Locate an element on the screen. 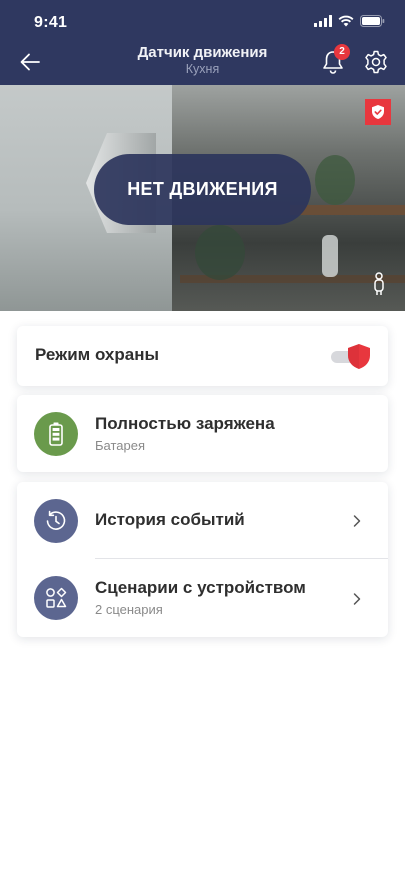 This screenshot has height=877, width=405. wifi-icon is located at coordinates (346, 21).